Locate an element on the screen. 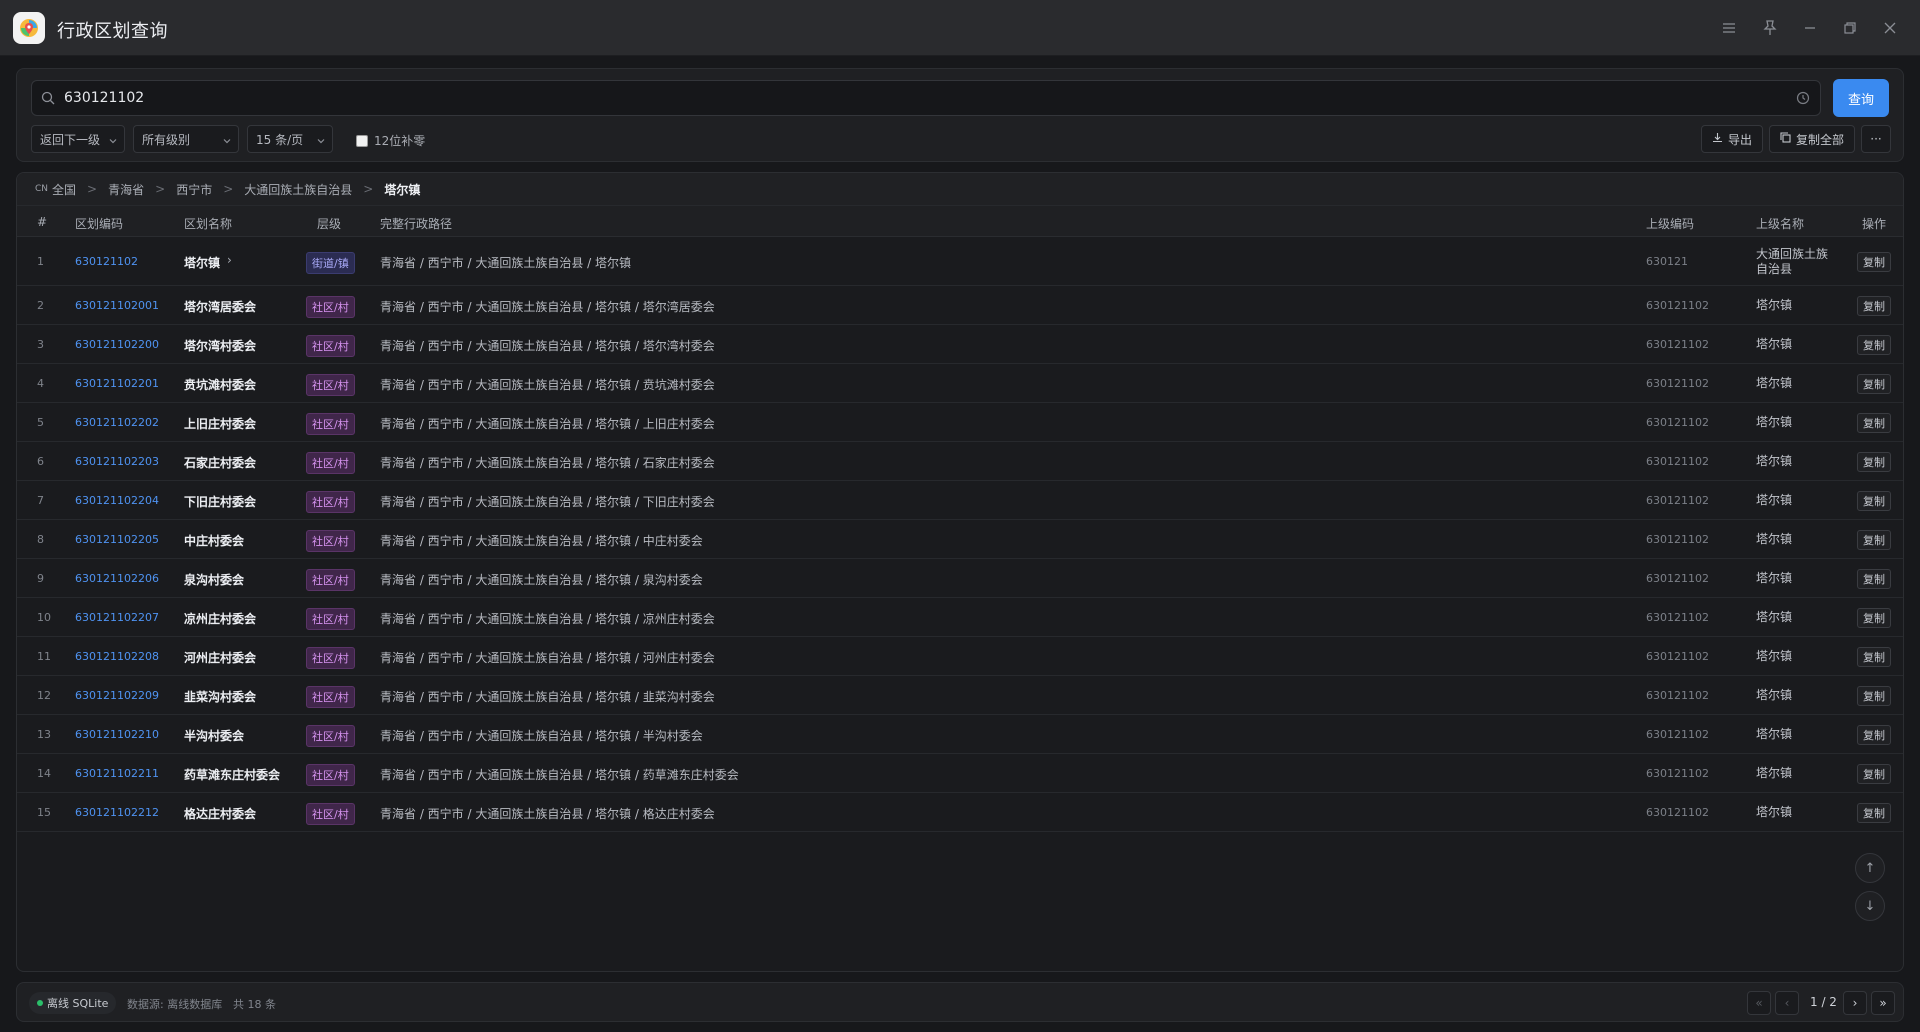  region-code-link: 630121102 is located at coordinates (106, 261).